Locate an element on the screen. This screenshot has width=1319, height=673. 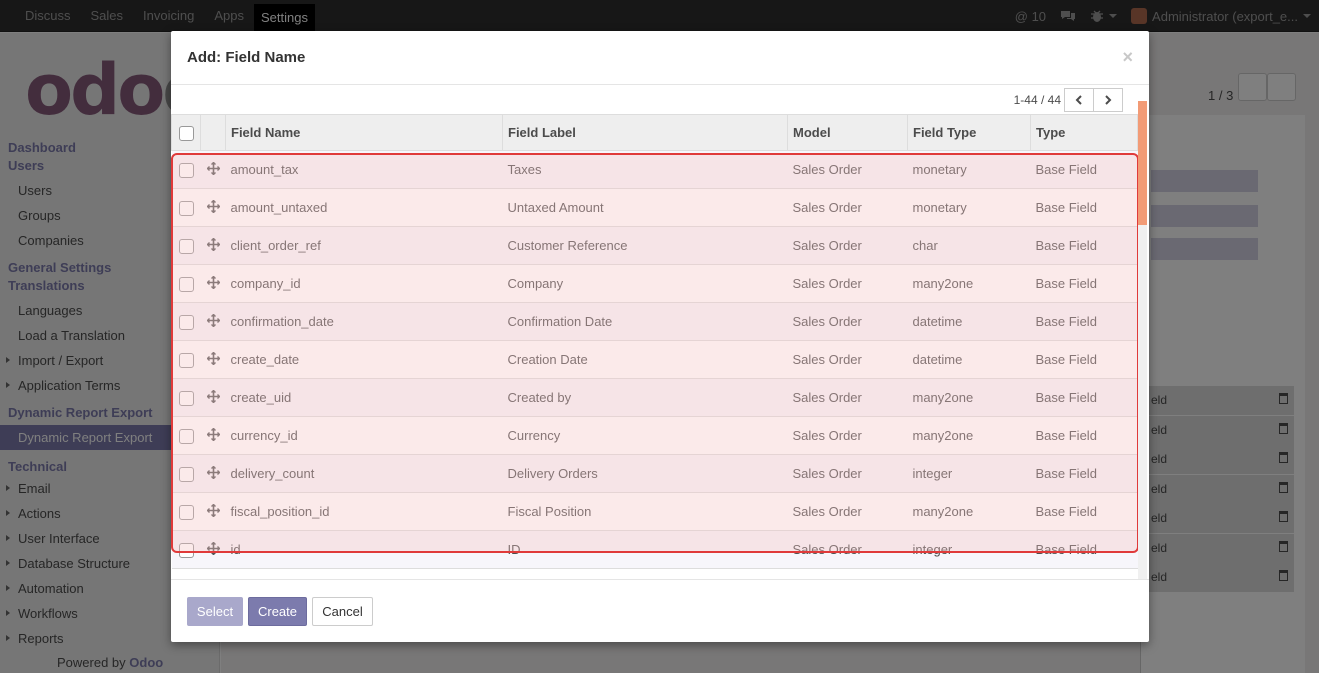
cell-field-label: Customer Reference is located at coordinates (645, 245).